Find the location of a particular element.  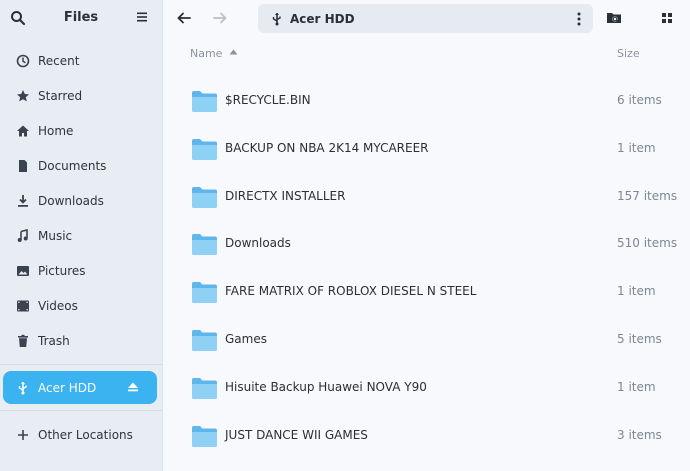

home-icon is located at coordinates (23, 130).